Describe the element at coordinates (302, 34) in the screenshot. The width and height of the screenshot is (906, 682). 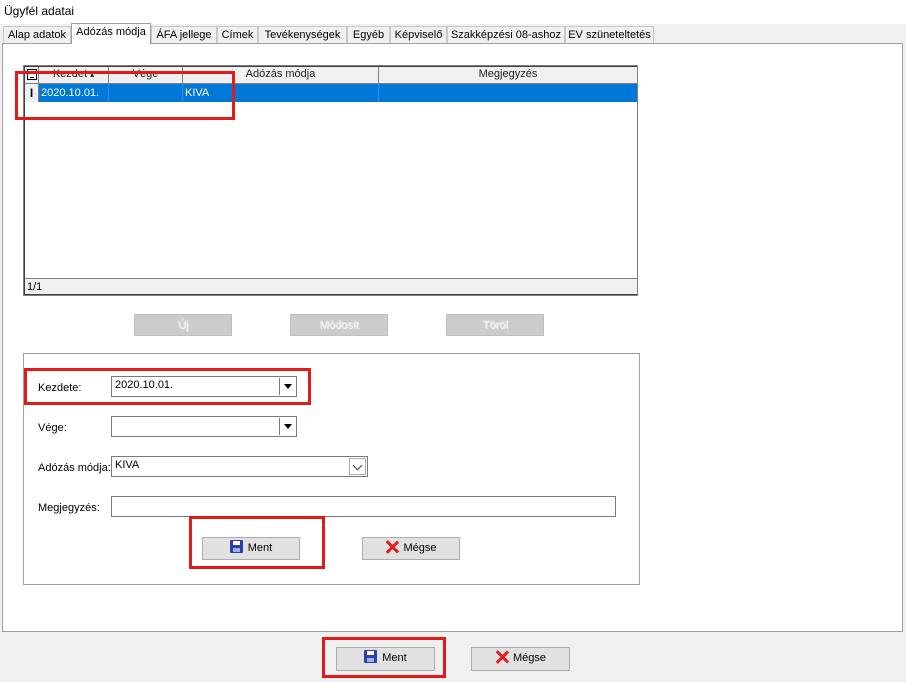
I see `tab-tevekenysegek: Tevékenységek` at that location.